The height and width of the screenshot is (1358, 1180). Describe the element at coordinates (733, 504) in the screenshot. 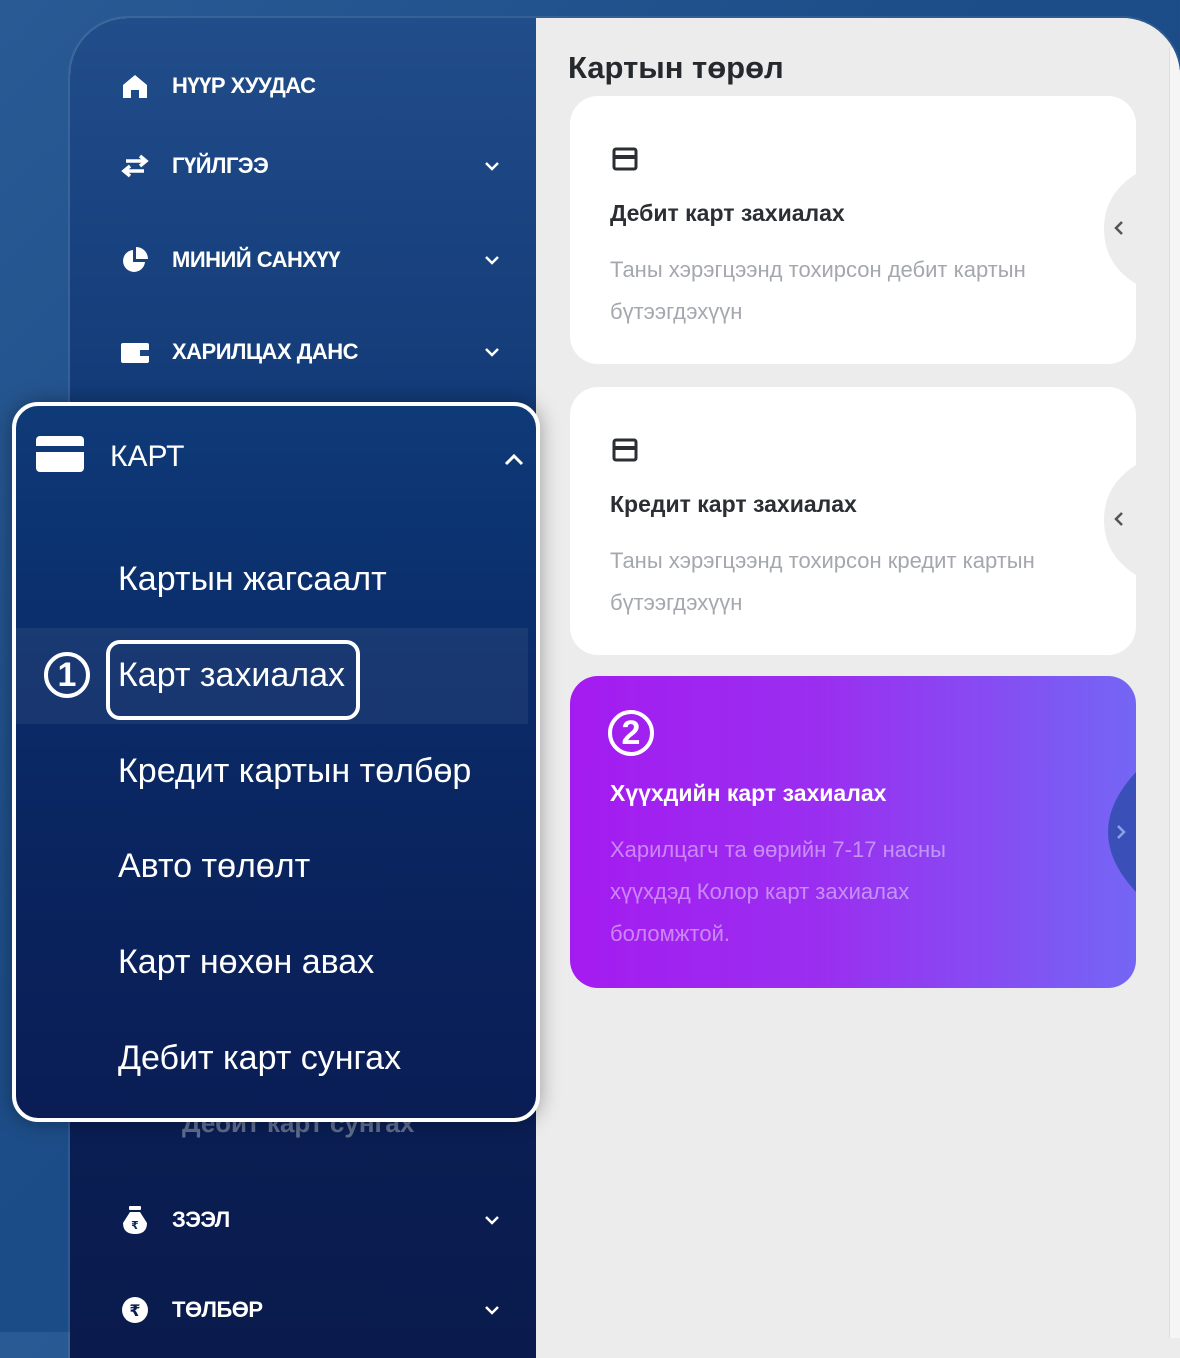

I see `card-title: Кредит карт захиалах` at that location.